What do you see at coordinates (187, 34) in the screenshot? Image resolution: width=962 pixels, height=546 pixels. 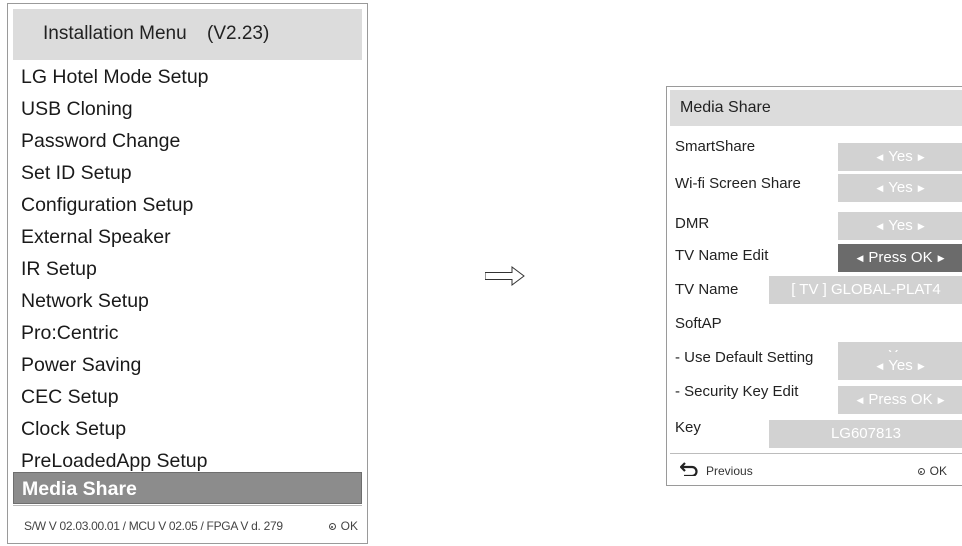 I see `installation-menu-title-bar: Installation Menu (V2.23)` at bounding box center [187, 34].